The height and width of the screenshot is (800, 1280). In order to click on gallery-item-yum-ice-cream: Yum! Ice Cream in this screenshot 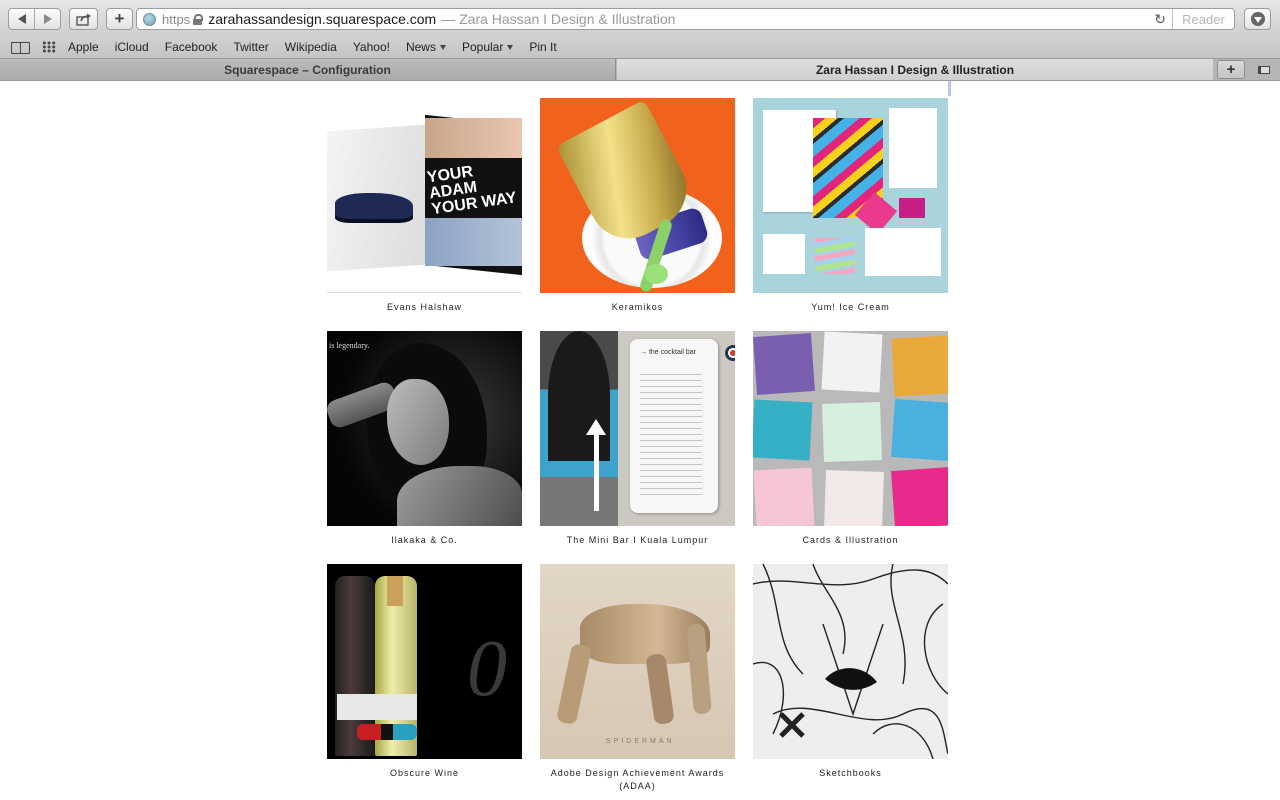, I will do `click(850, 206)`.